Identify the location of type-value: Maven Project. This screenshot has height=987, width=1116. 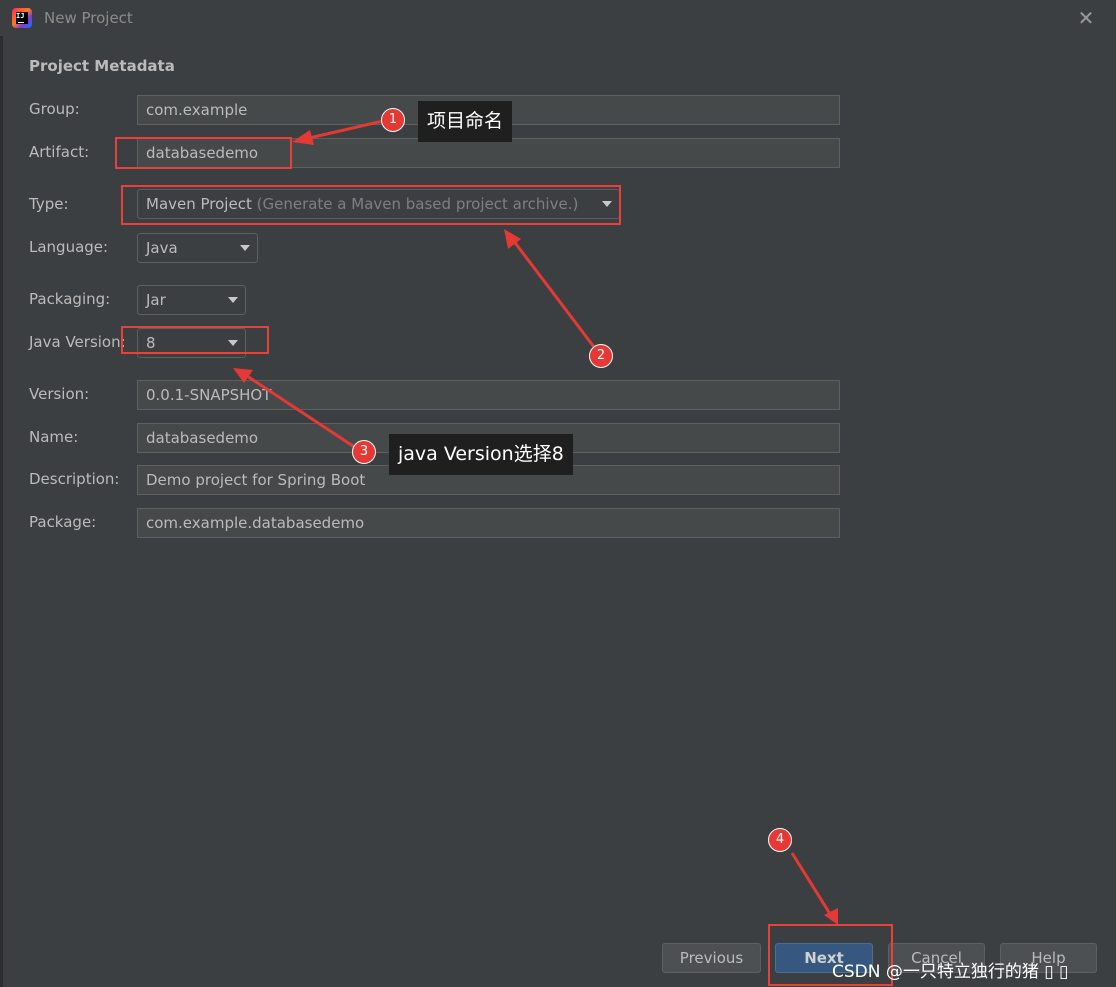
(199, 204).